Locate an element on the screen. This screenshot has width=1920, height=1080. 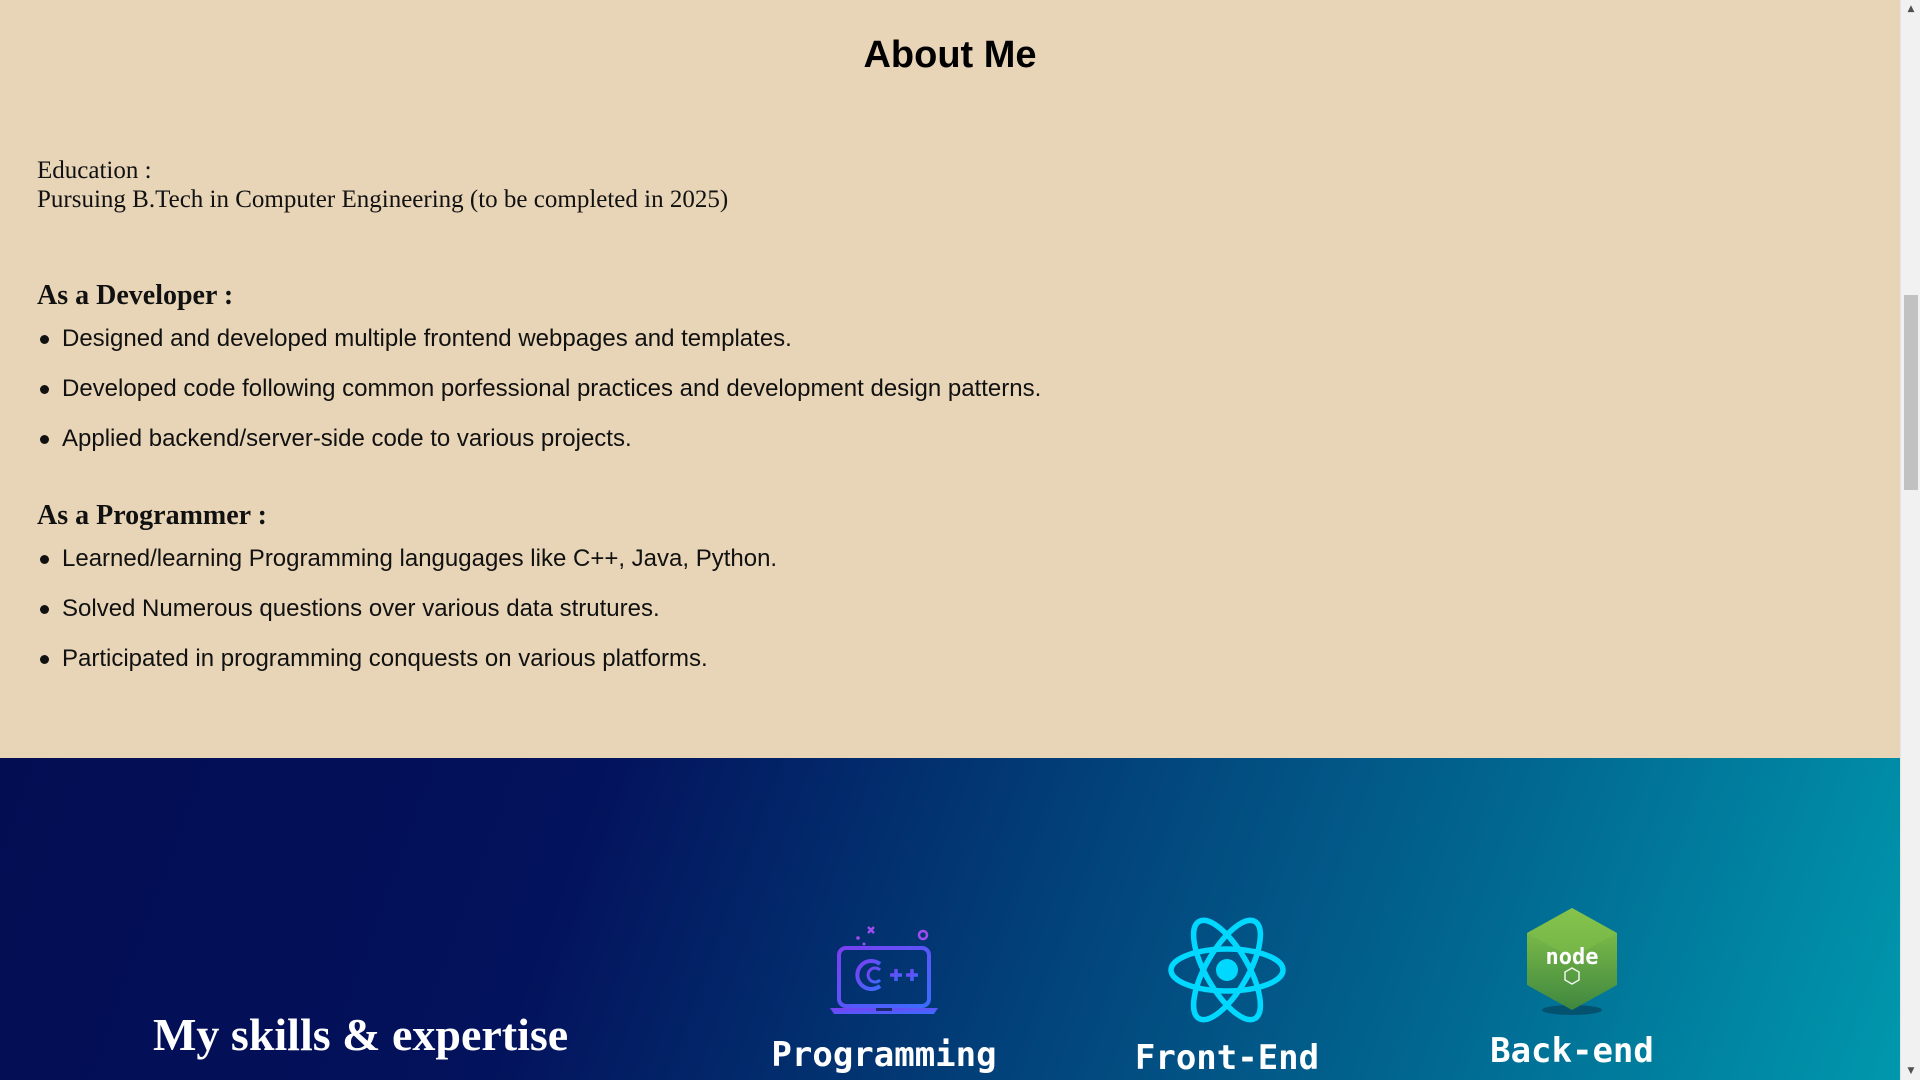
skill-label-front-end: Front-End is located at coordinates (1227, 1058).